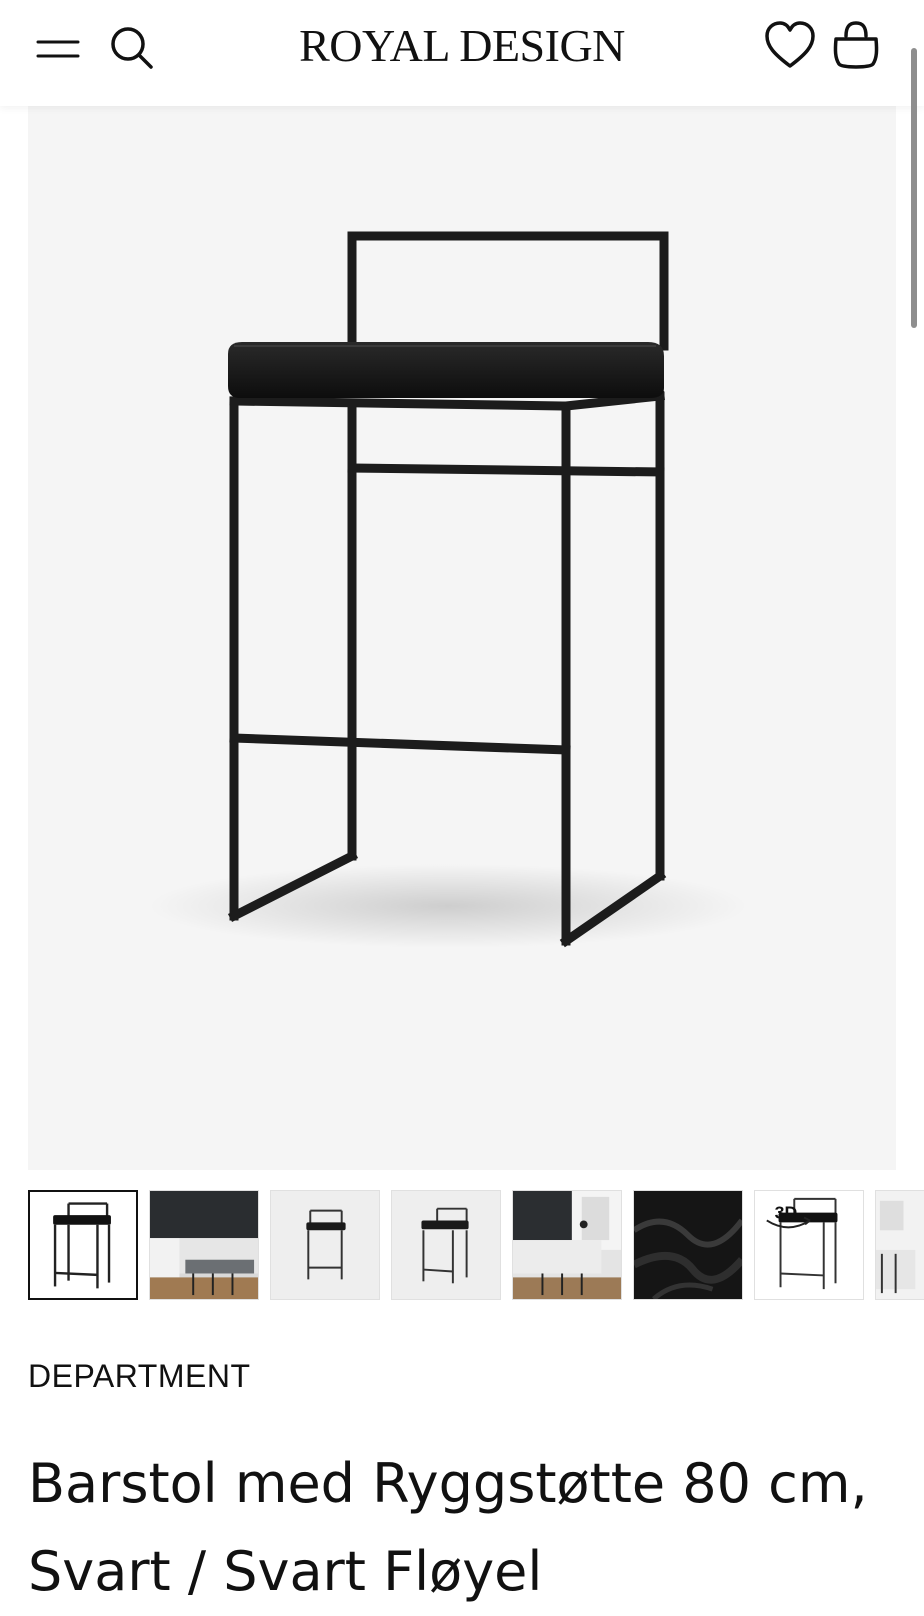  Describe the element at coordinates (325, 1245) in the screenshot. I see `thumbnail-stool-side-view` at that location.